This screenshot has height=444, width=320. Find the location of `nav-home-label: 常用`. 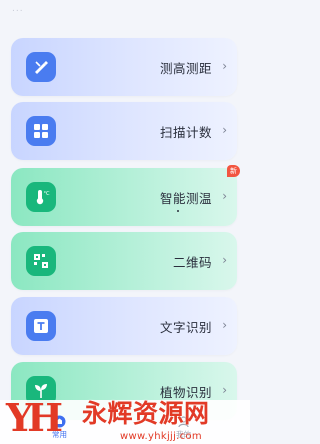

nav-home-label: 常用 is located at coordinates (59, 434).